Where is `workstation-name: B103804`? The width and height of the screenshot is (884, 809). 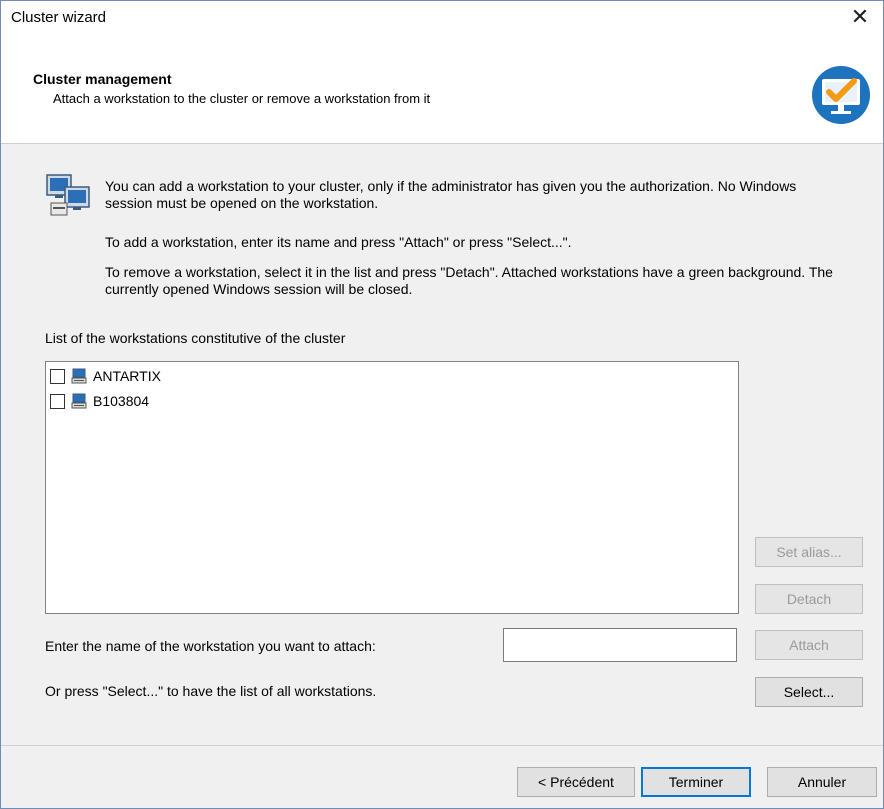
workstation-name: B103804 is located at coordinates (121, 401).